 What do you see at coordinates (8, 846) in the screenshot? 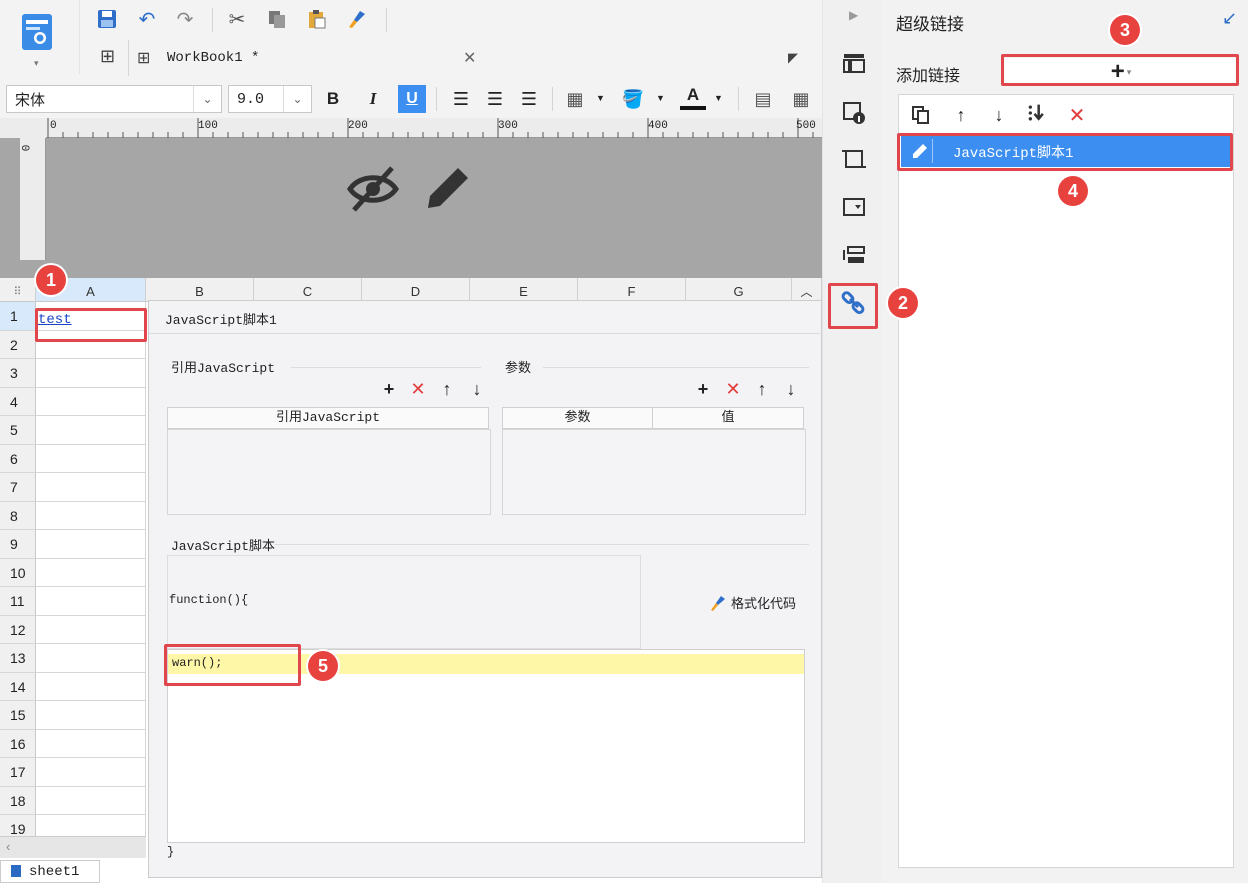
I see `scroll-left-icon: ‹` at bounding box center [8, 846].